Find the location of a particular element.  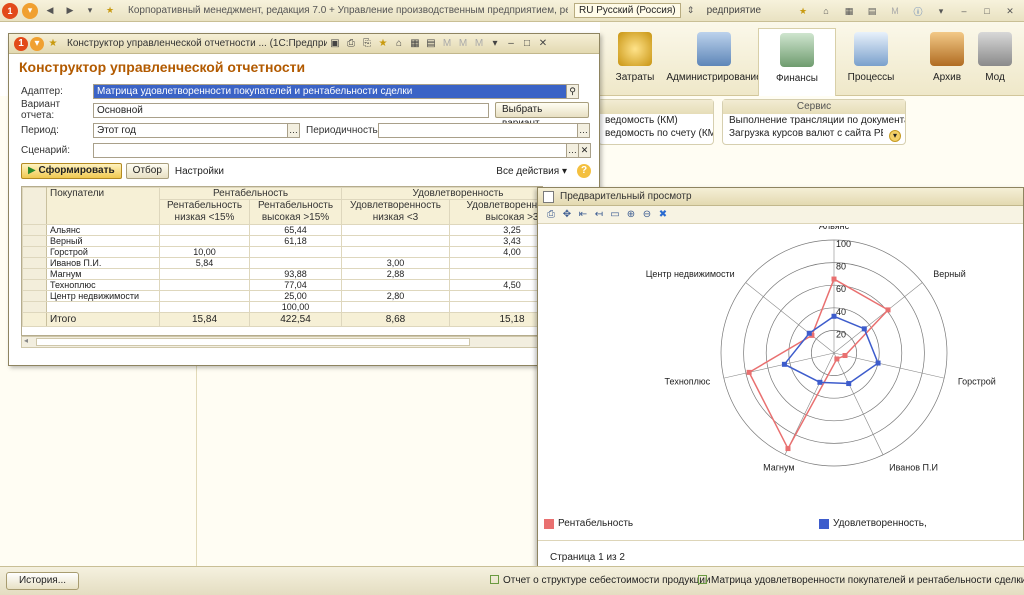

table-row: Верный 61,18 3,43 is located at coordinates (282, 241).